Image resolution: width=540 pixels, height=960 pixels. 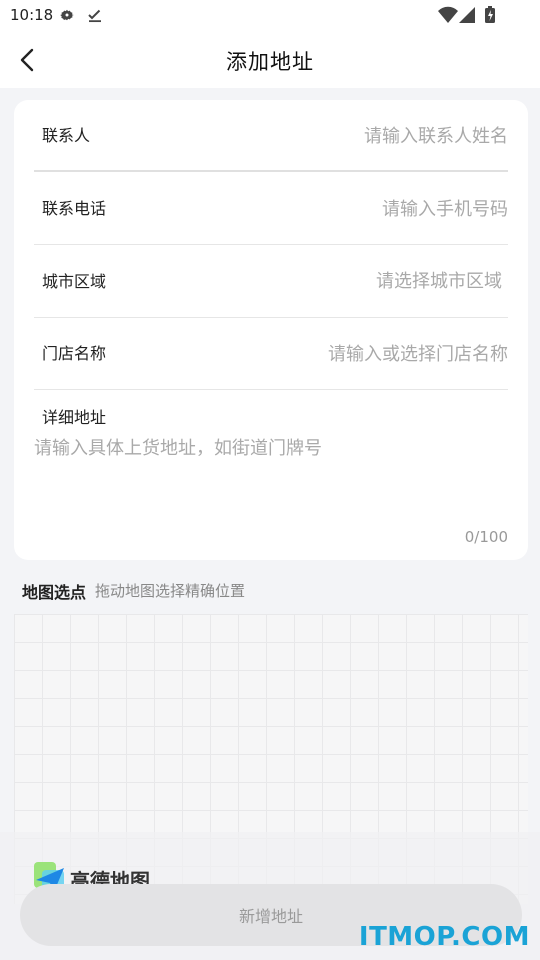 What do you see at coordinates (67, 15) in the screenshot?
I see `gear-icon` at bounding box center [67, 15].